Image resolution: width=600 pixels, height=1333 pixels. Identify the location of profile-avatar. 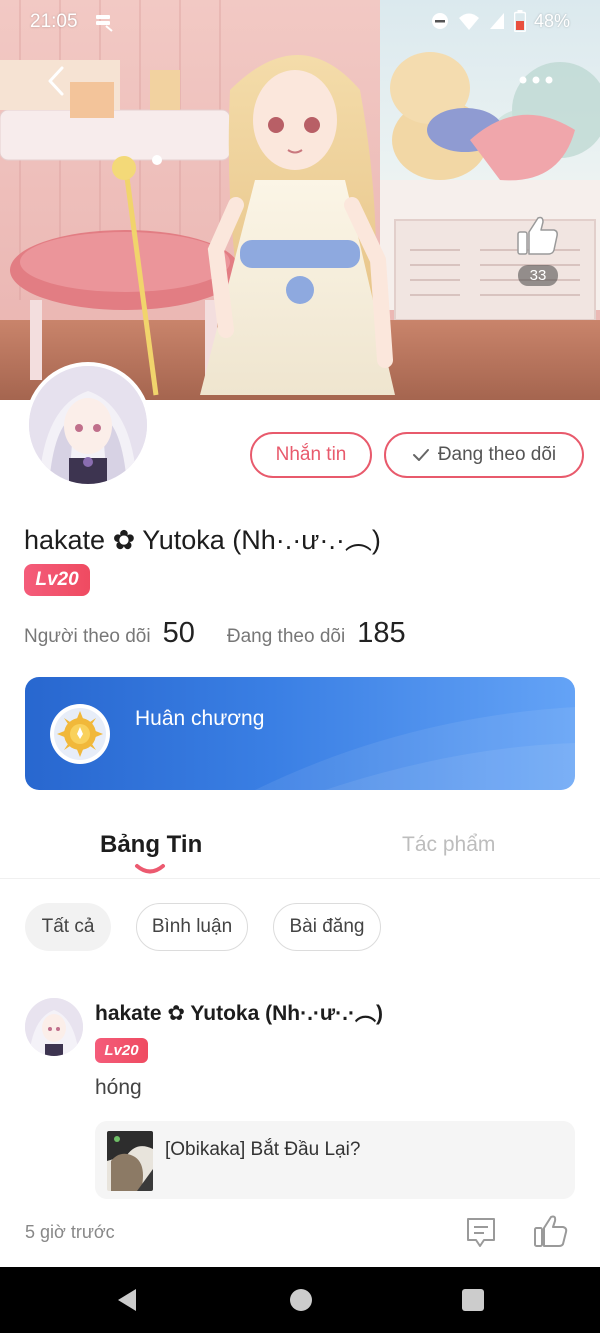
(88, 425).